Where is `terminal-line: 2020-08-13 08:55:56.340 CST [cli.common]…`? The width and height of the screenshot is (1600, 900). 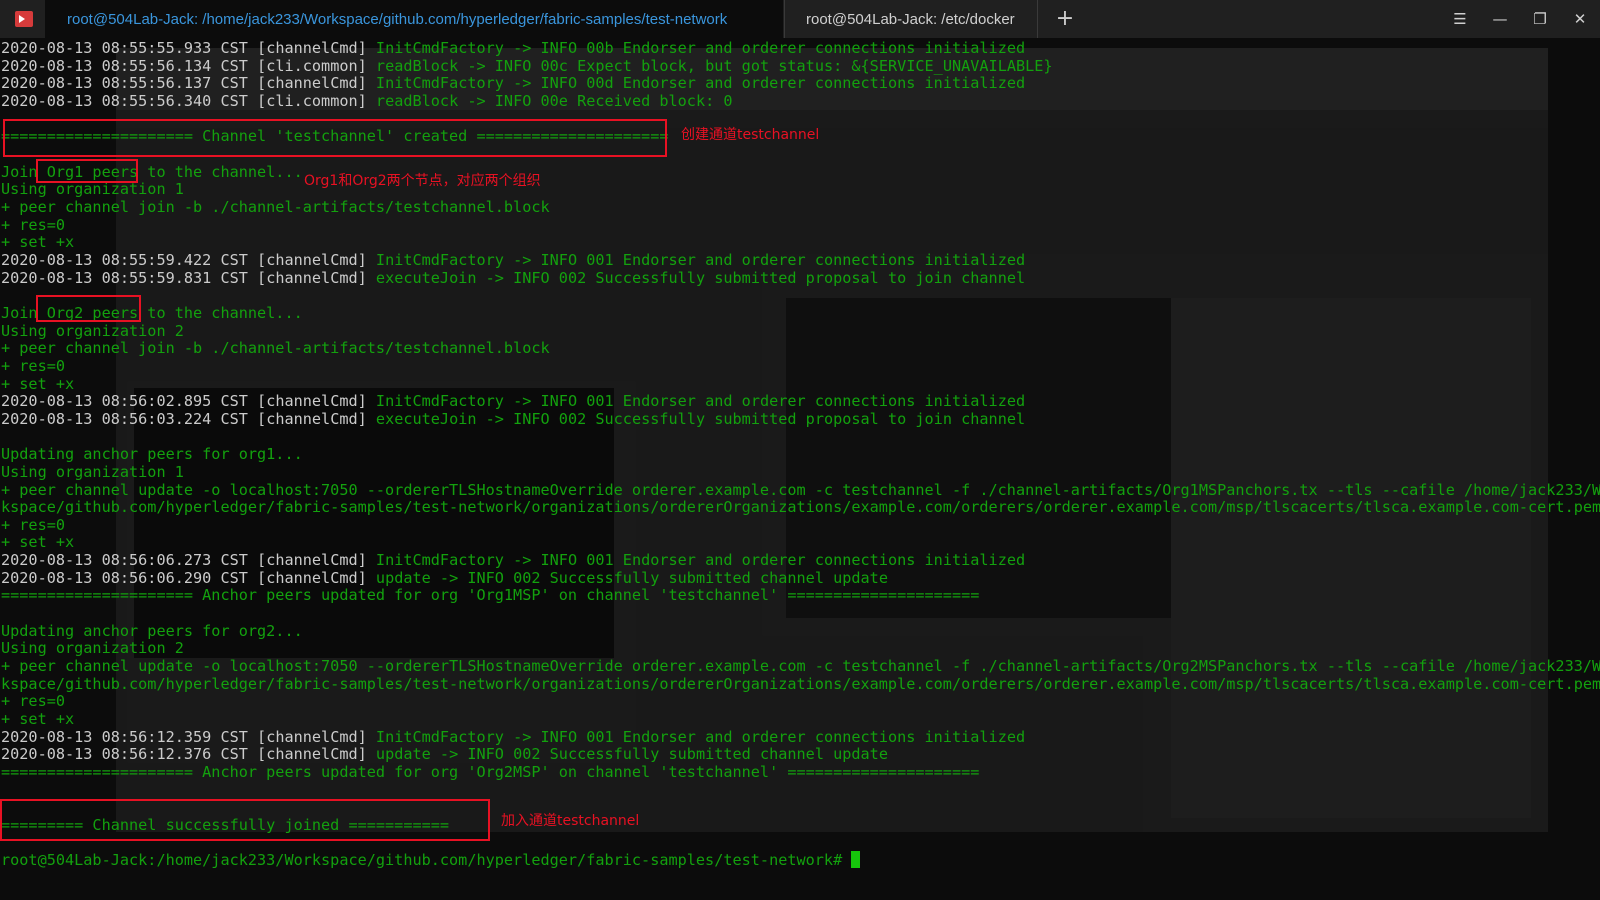
terminal-line: 2020-08-13 08:55:56.340 CST [cli.common]… is located at coordinates (367, 101).